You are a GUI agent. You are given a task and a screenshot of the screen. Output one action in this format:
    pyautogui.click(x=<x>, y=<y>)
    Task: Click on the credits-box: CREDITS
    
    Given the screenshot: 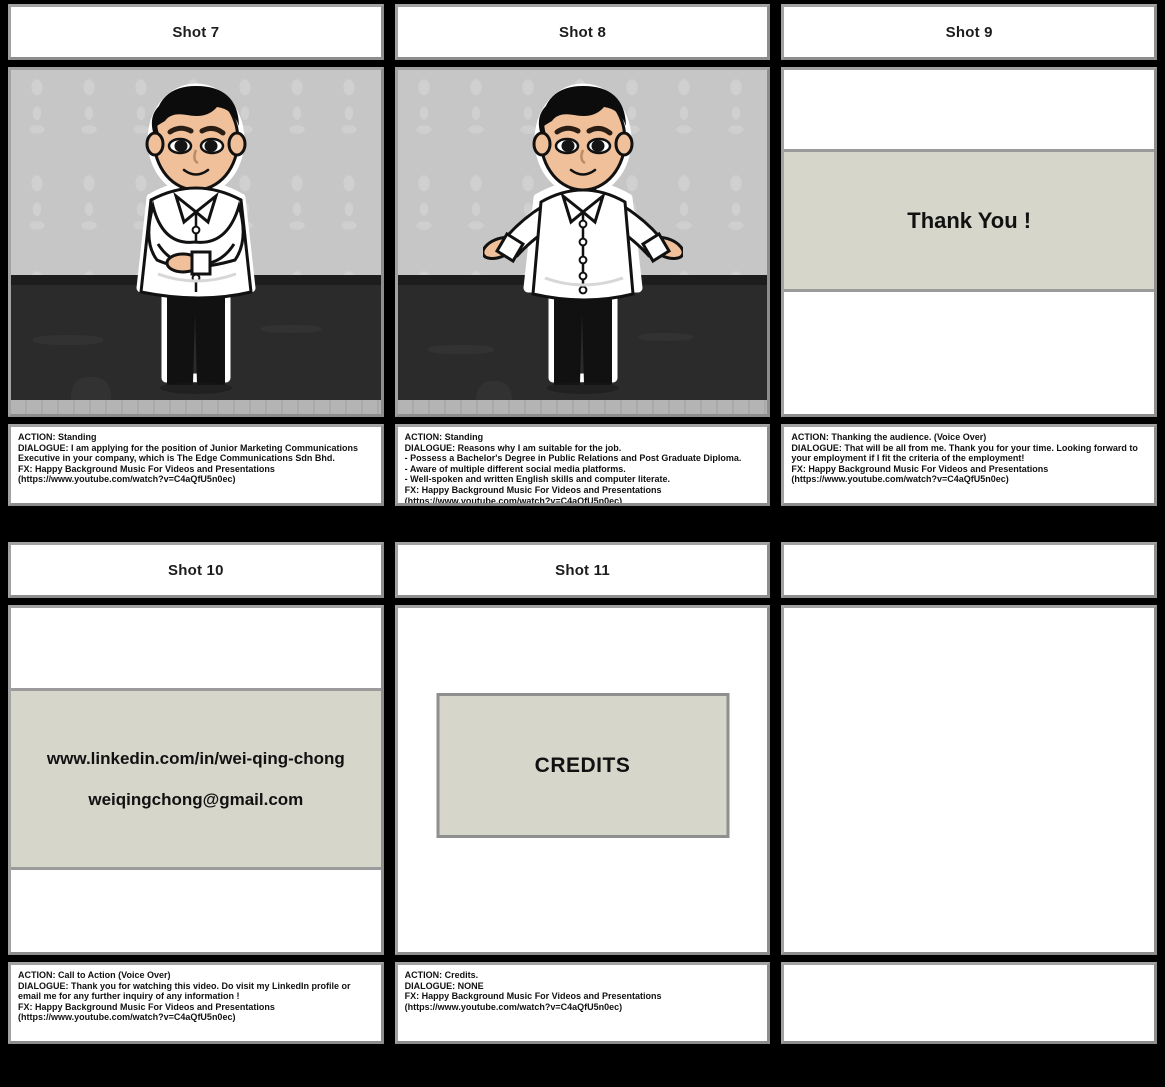 What is the action you would take?
    pyautogui.click(x=582, y=765)
    